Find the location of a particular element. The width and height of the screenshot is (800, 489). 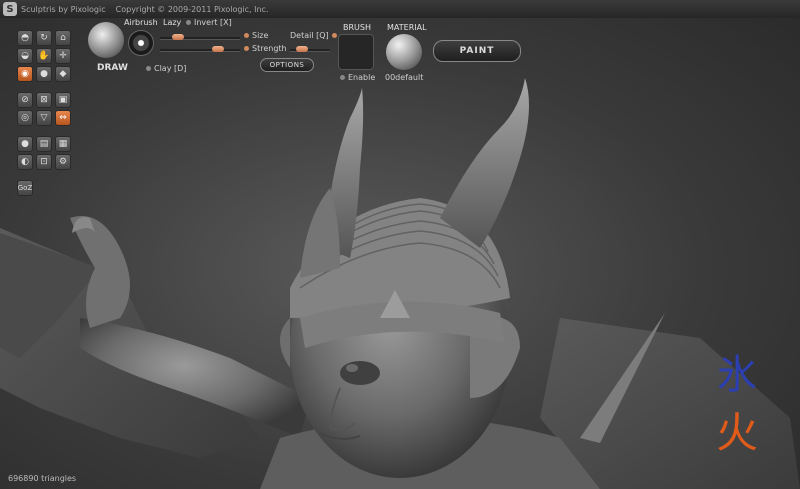

tool-draw-icon: ◉ is located at coordinates (25, 74).